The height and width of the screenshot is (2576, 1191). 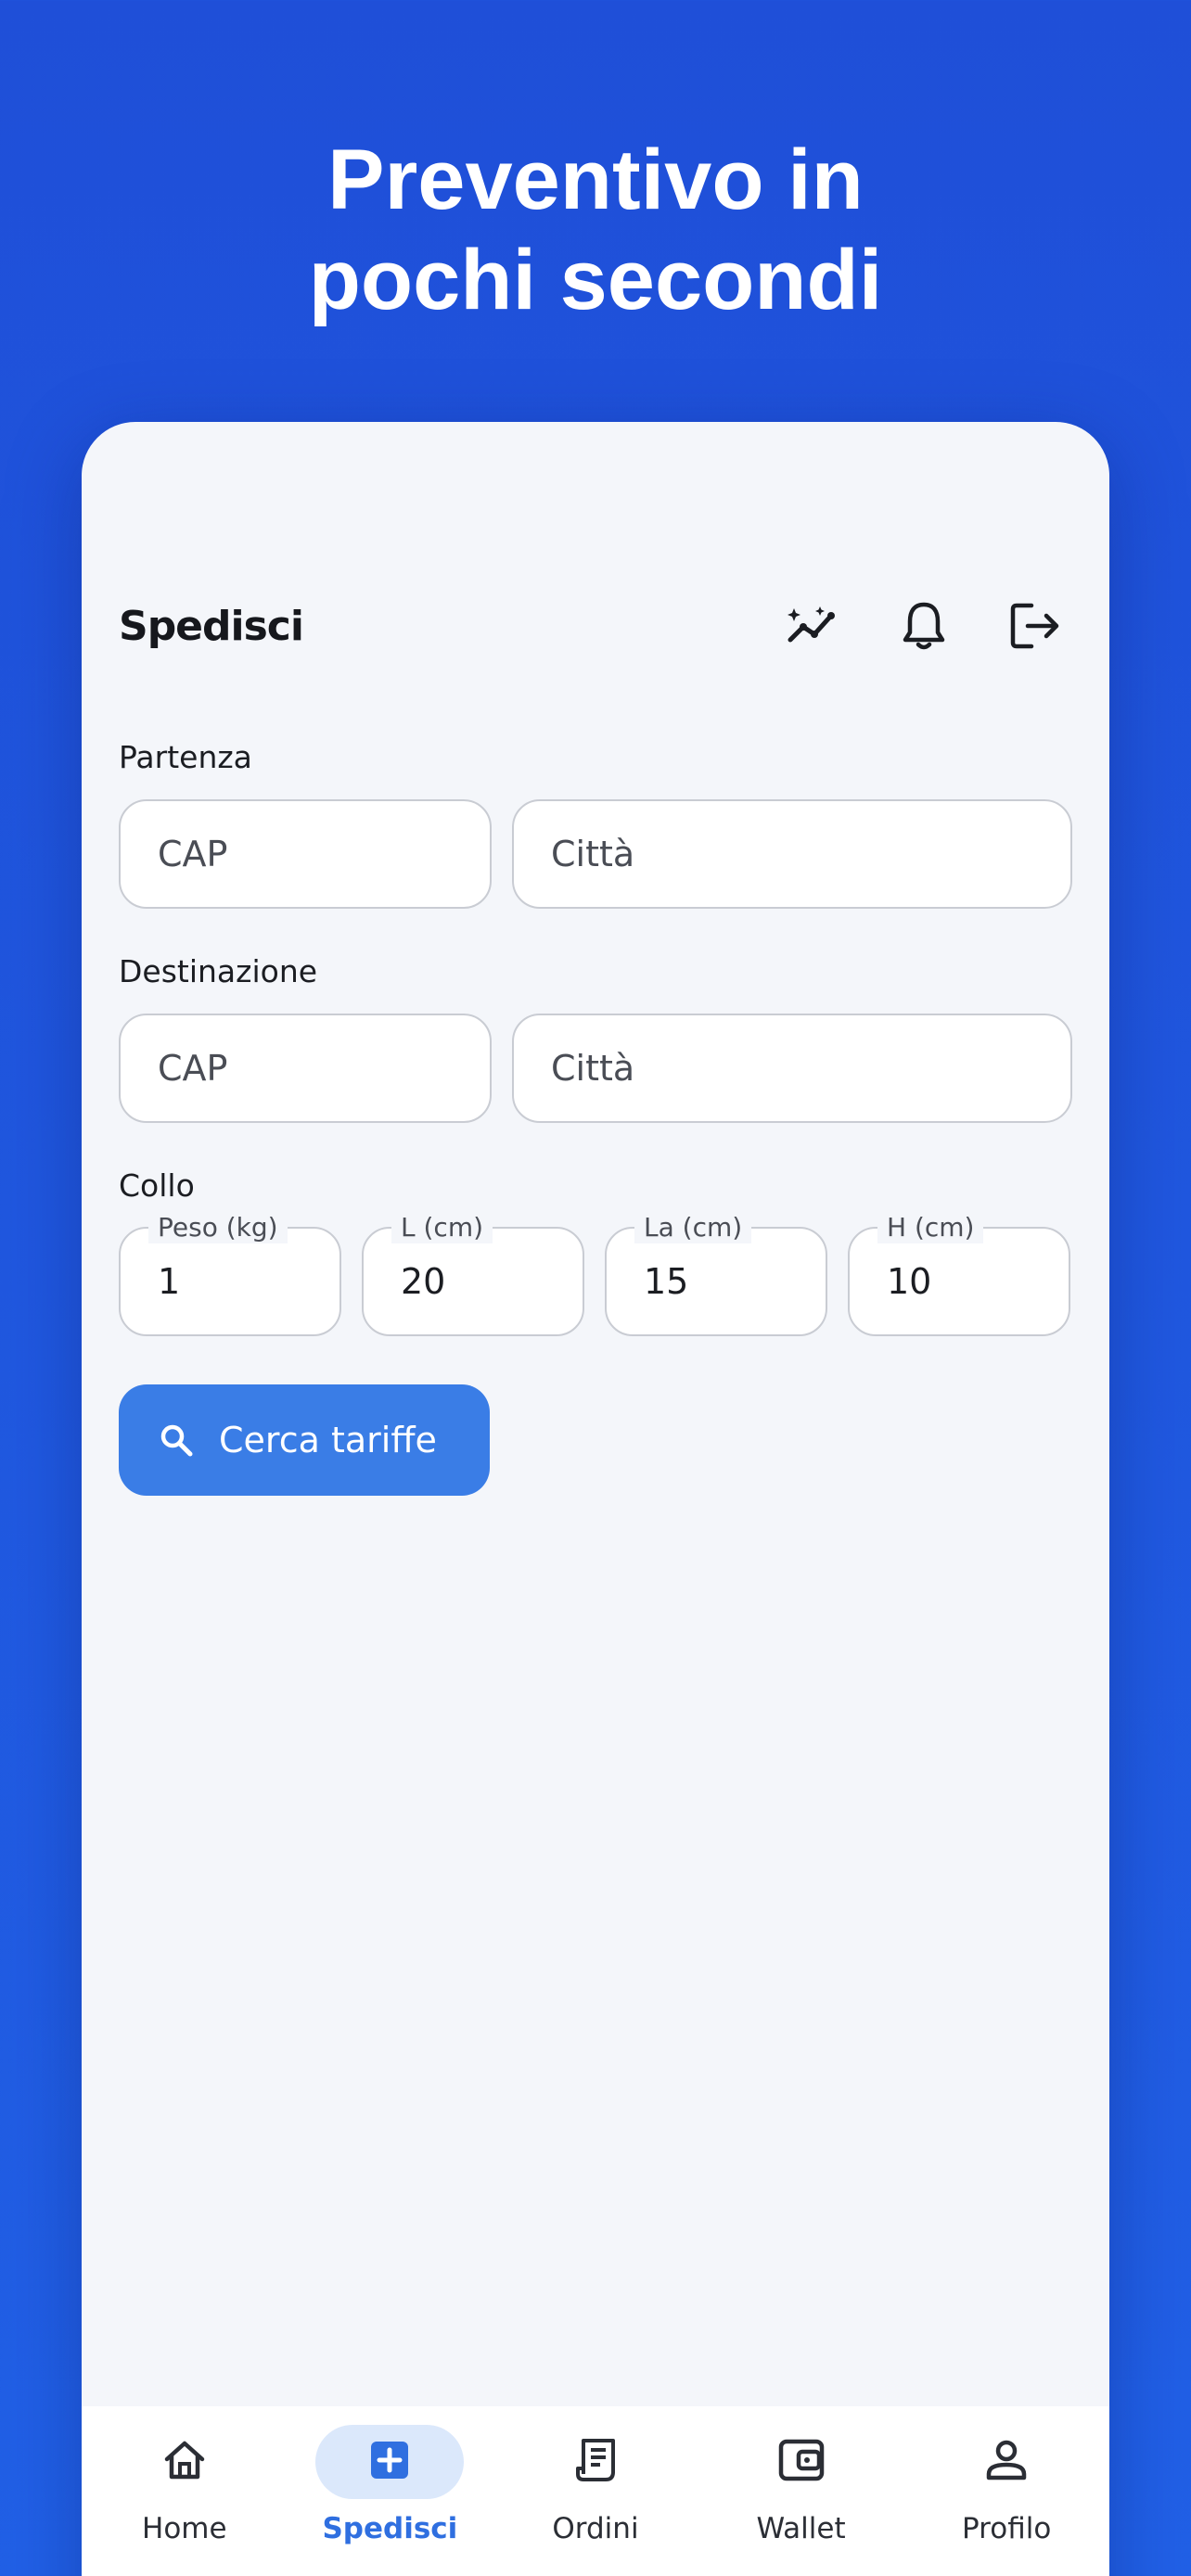 What do you see at coordinates (390, 2528) in the screenshot?
I see `tab-spedisci-label: Spedisci` at bounding box center [390, 2528].